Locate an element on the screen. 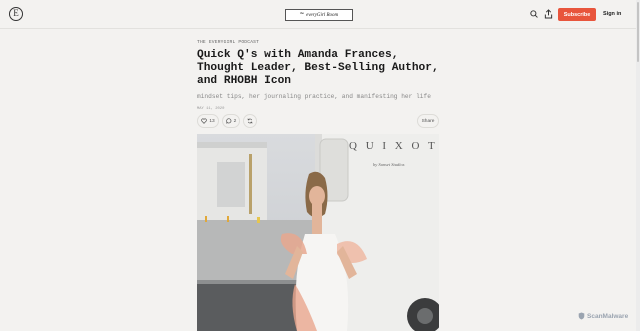 Image resolution: width=640 pixels, height=331 pixels. restack-icon is located at coordinates (250, 121).